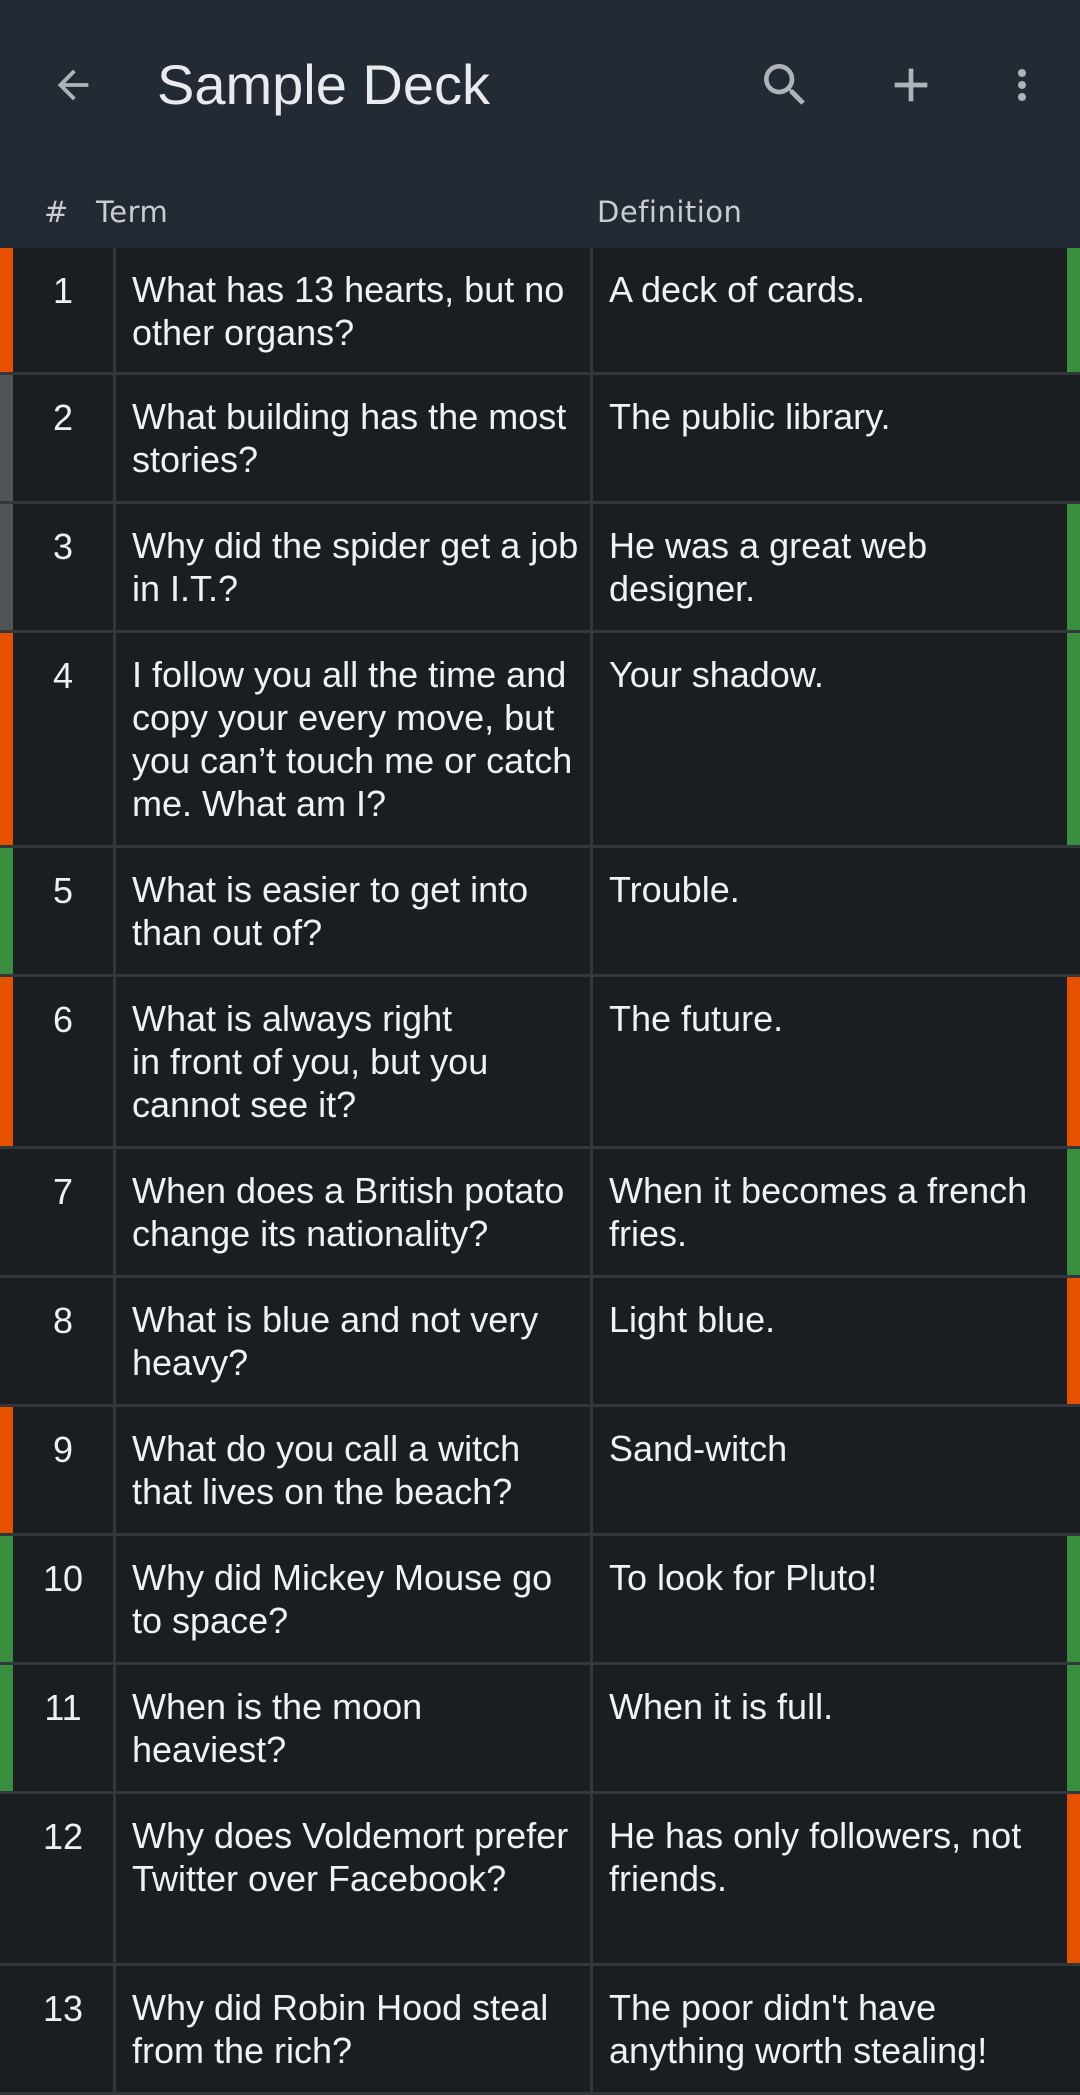 The height and width of the screenshot is (2095, 1080). I want to click on search-icon, so click(784, 84).